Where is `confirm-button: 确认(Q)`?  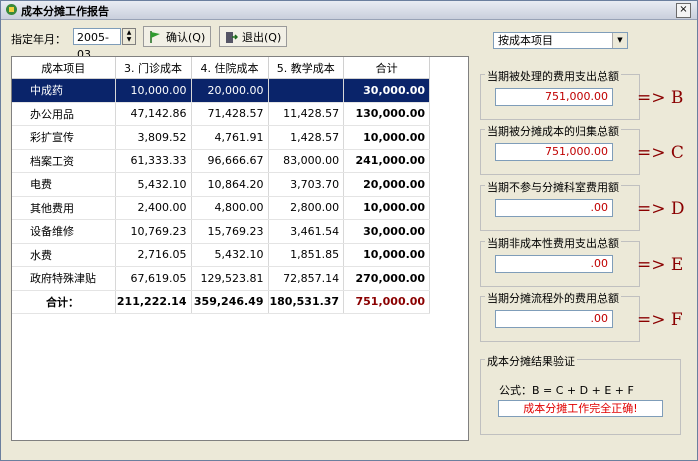 confirm-button: 确认(Q) is located at coordinates (177, 36).